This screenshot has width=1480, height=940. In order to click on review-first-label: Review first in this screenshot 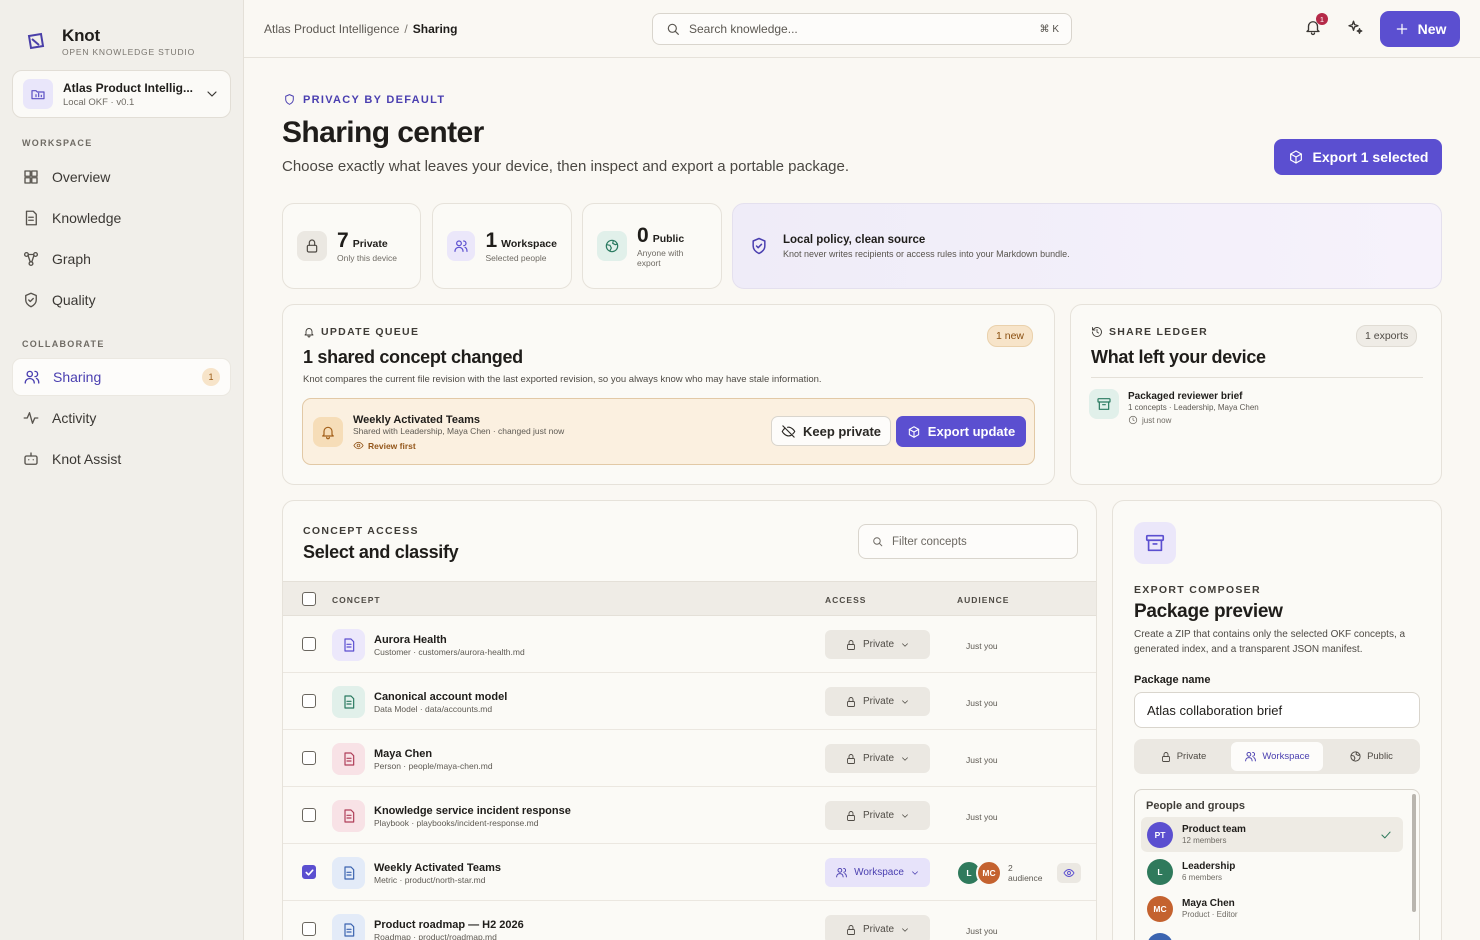, I will do `click(392, 445)`.